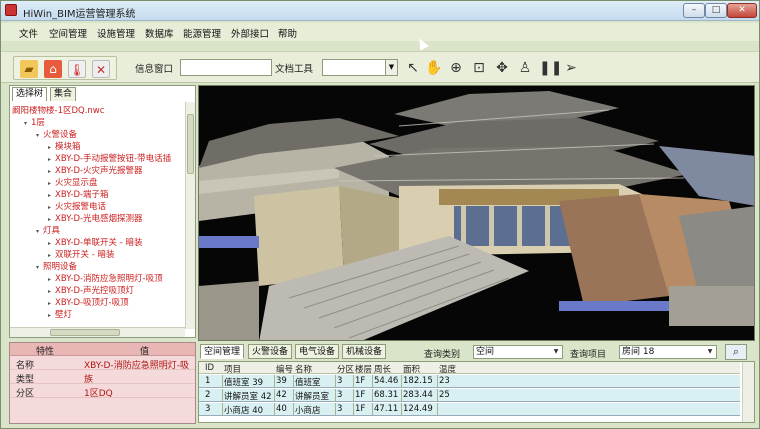 Image resolution: width=760 pixels, height=429 pixels. I want to click on tree-node: ▾ 照明设备, so click(56, 267).